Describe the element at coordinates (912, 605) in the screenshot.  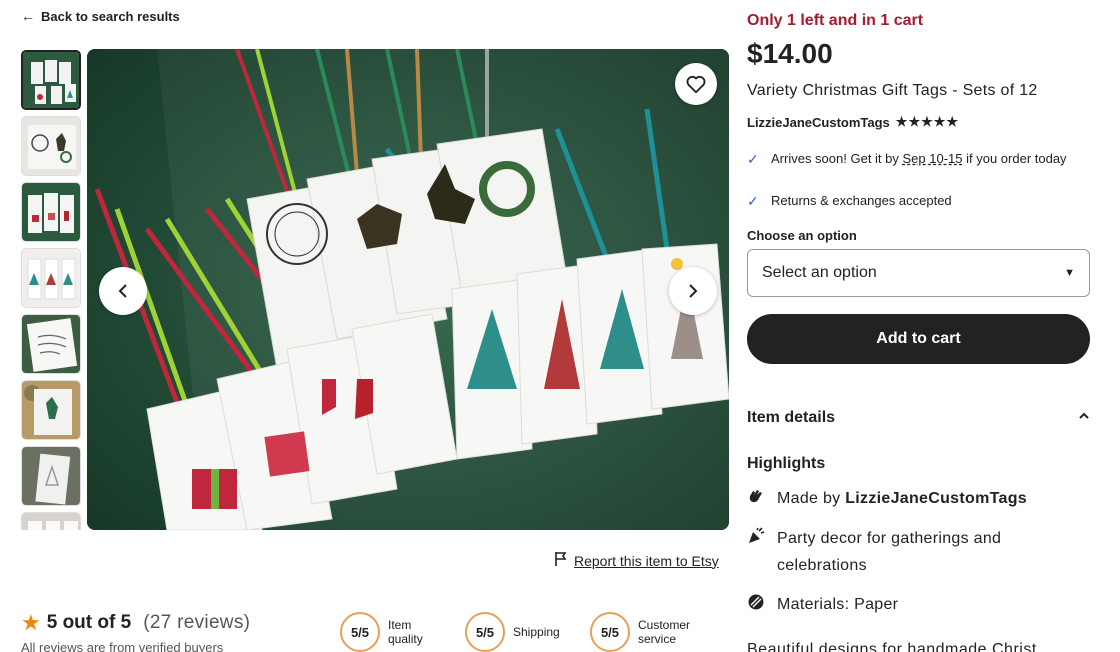
I see `highlight-materials: Materials: Paper` at that location.